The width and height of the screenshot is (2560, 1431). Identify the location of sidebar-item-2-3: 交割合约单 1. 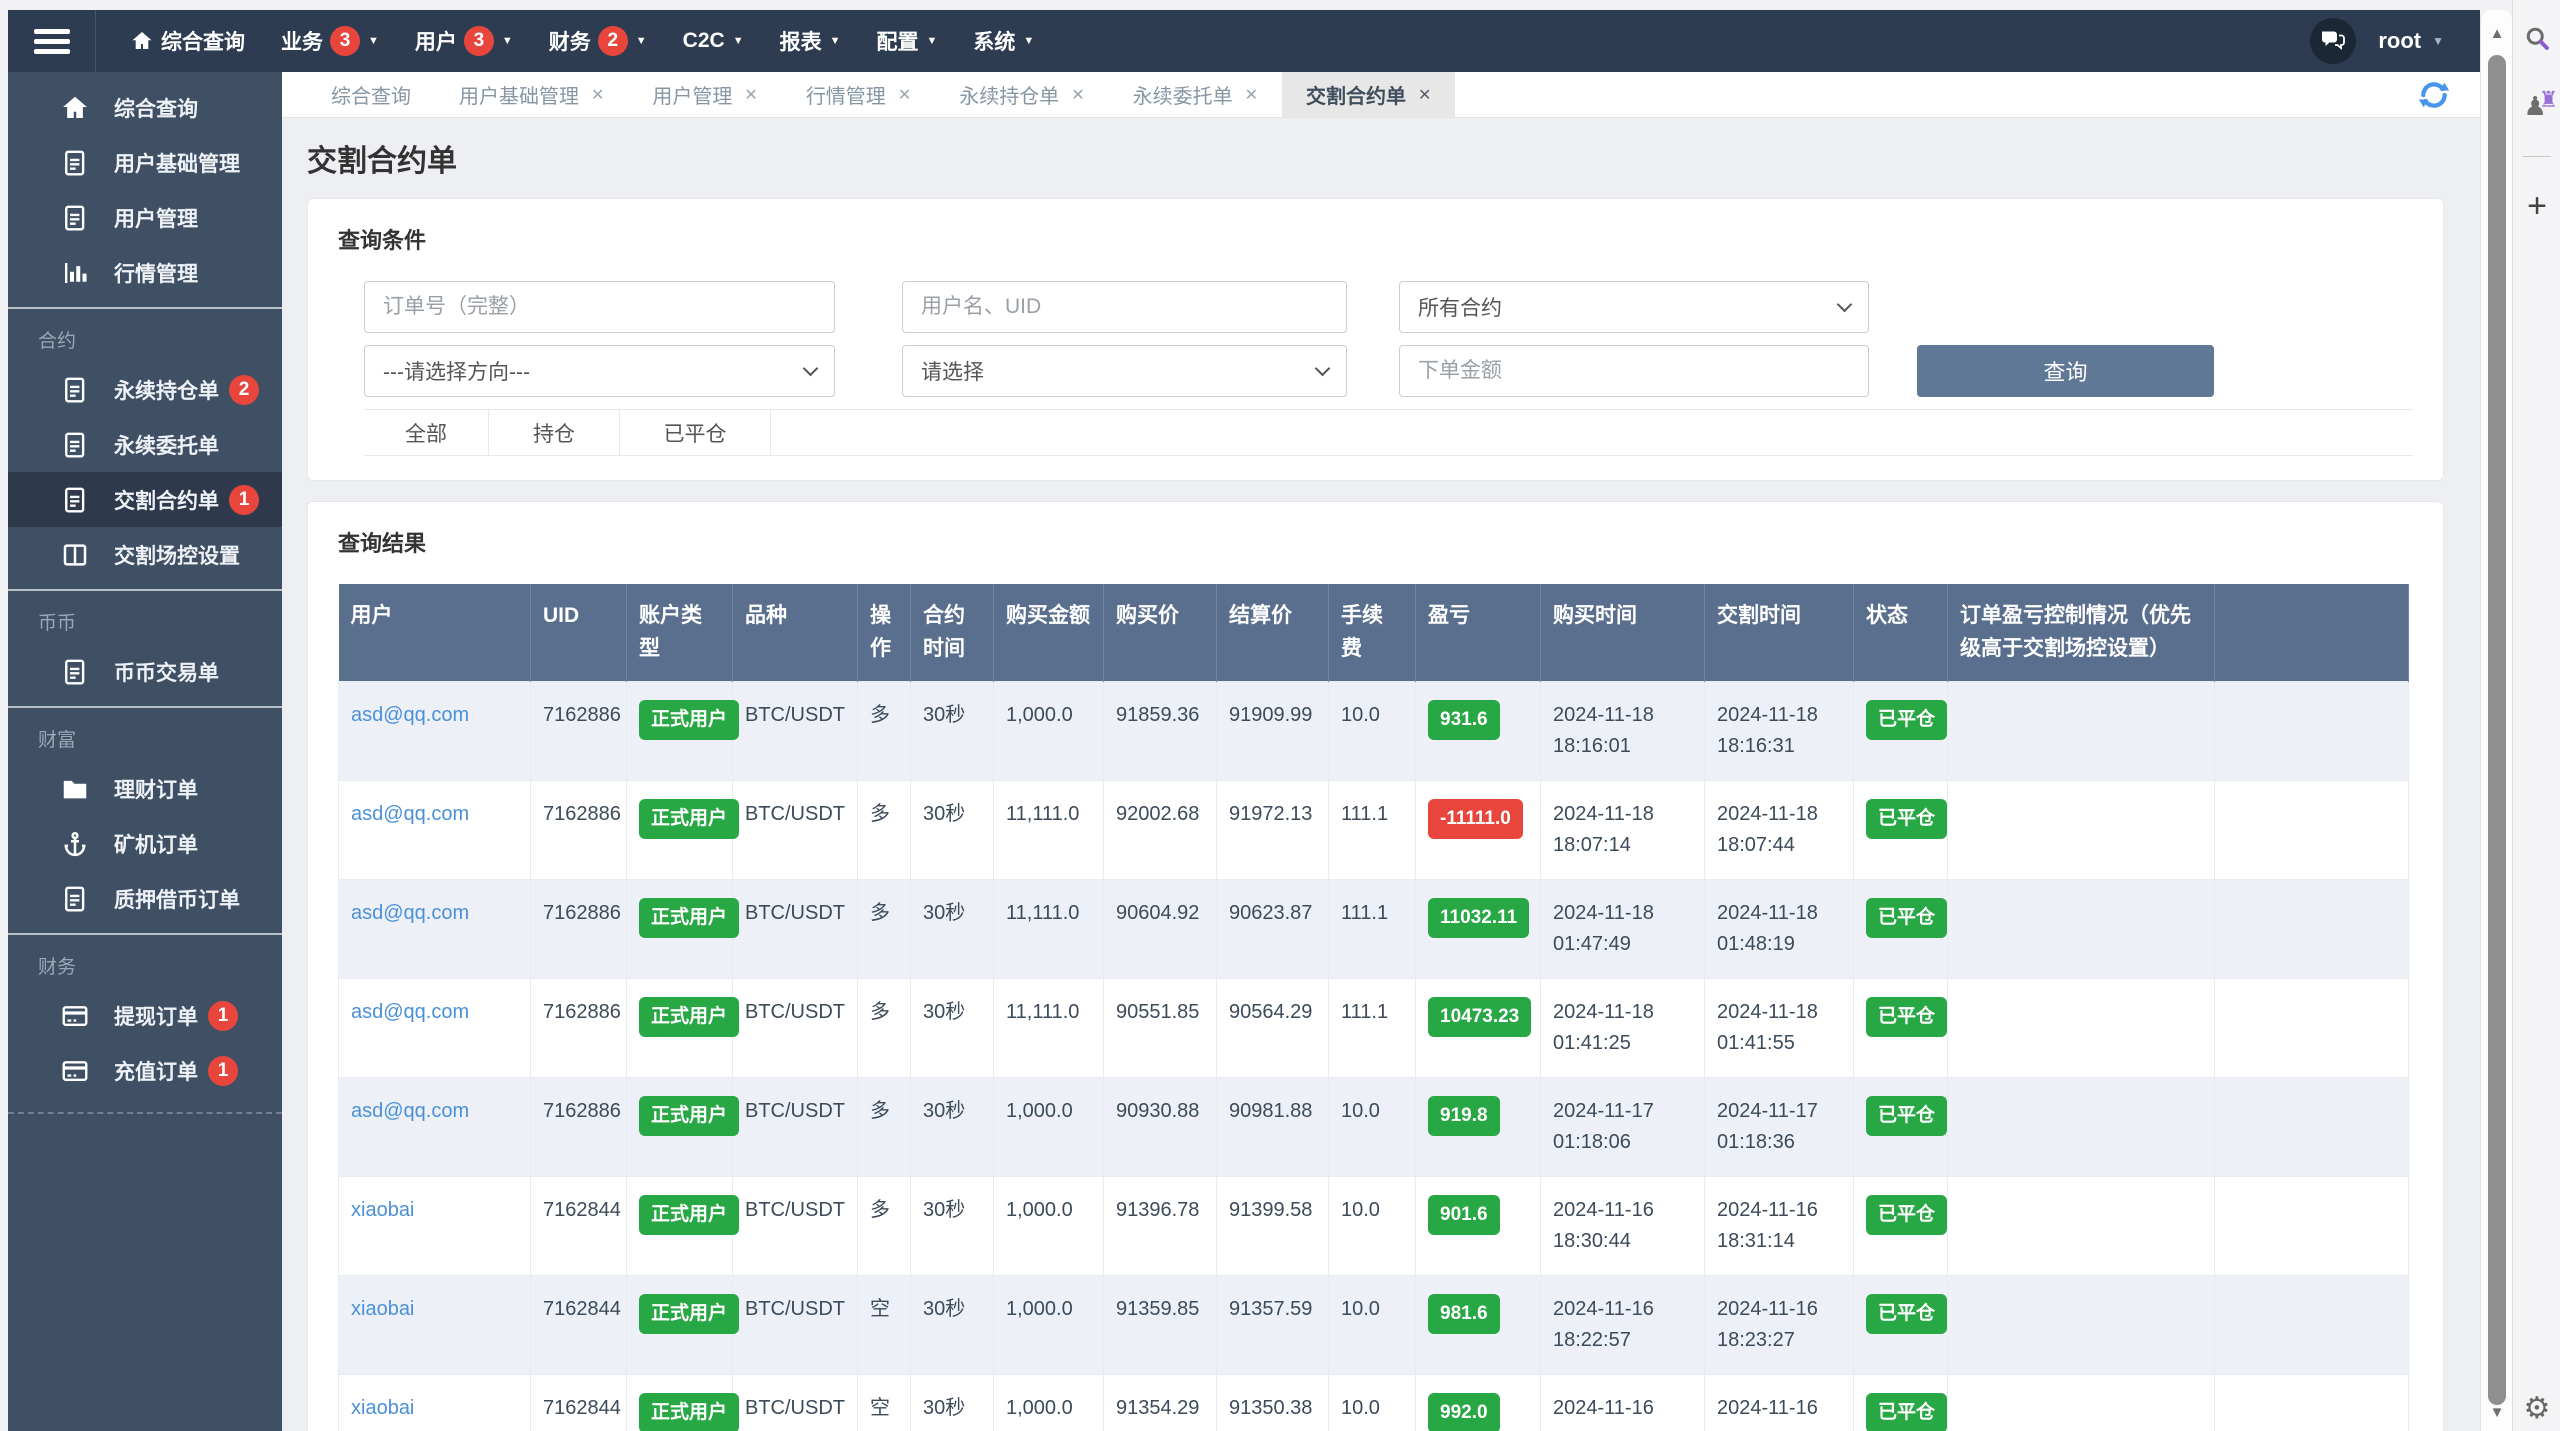
(145, 499).